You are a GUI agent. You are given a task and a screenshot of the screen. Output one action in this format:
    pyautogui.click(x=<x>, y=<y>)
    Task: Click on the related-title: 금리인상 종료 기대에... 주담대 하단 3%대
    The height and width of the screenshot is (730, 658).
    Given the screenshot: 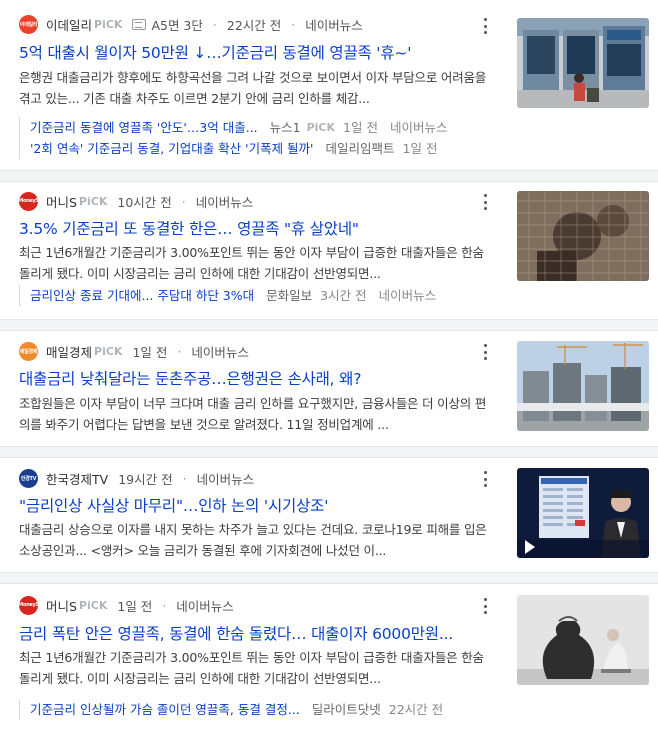 What is the action you would take?
    pyautogui.click(x=142, y=295)
    